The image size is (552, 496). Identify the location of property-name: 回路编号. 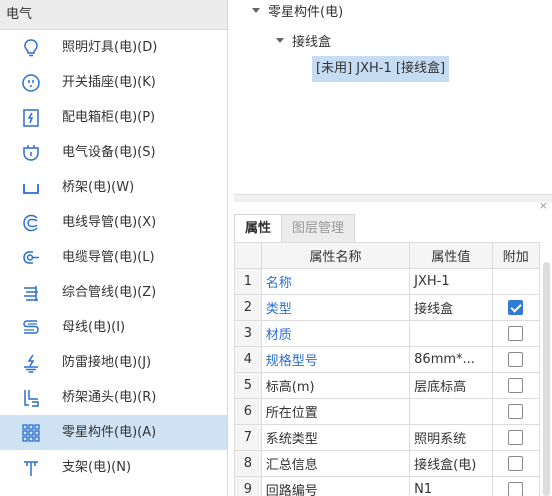
(335, 486).